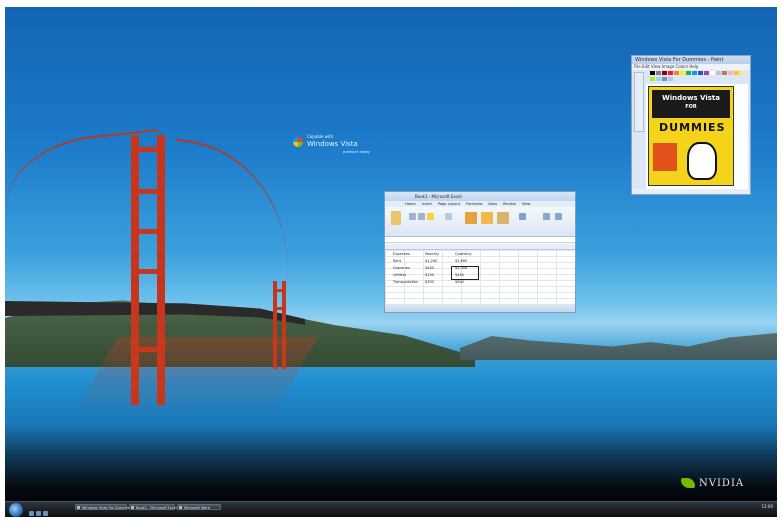  I want to click on table-cell: $1,350, so click(461, 268).